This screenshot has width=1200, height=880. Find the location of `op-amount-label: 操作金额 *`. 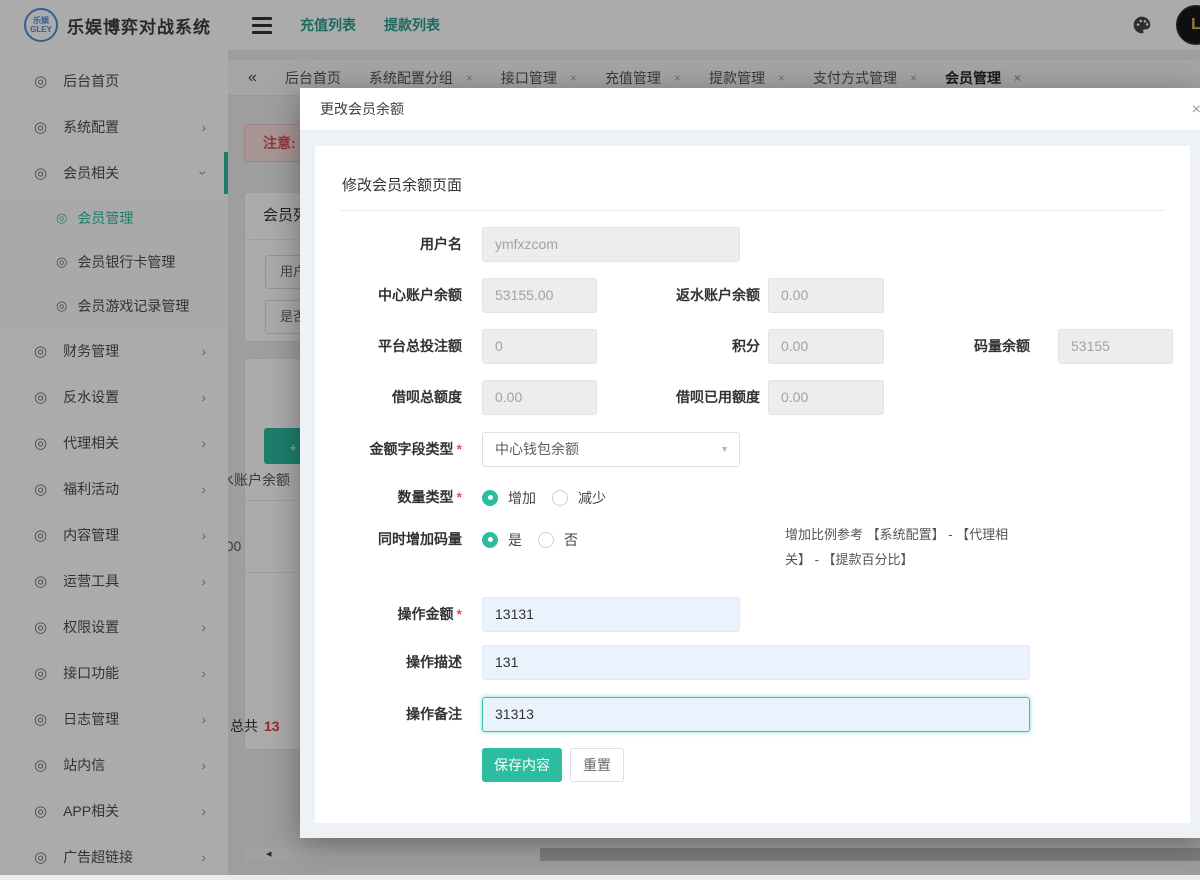

op-amount-label: 操作金额 * is located at coordinates (392, 614).